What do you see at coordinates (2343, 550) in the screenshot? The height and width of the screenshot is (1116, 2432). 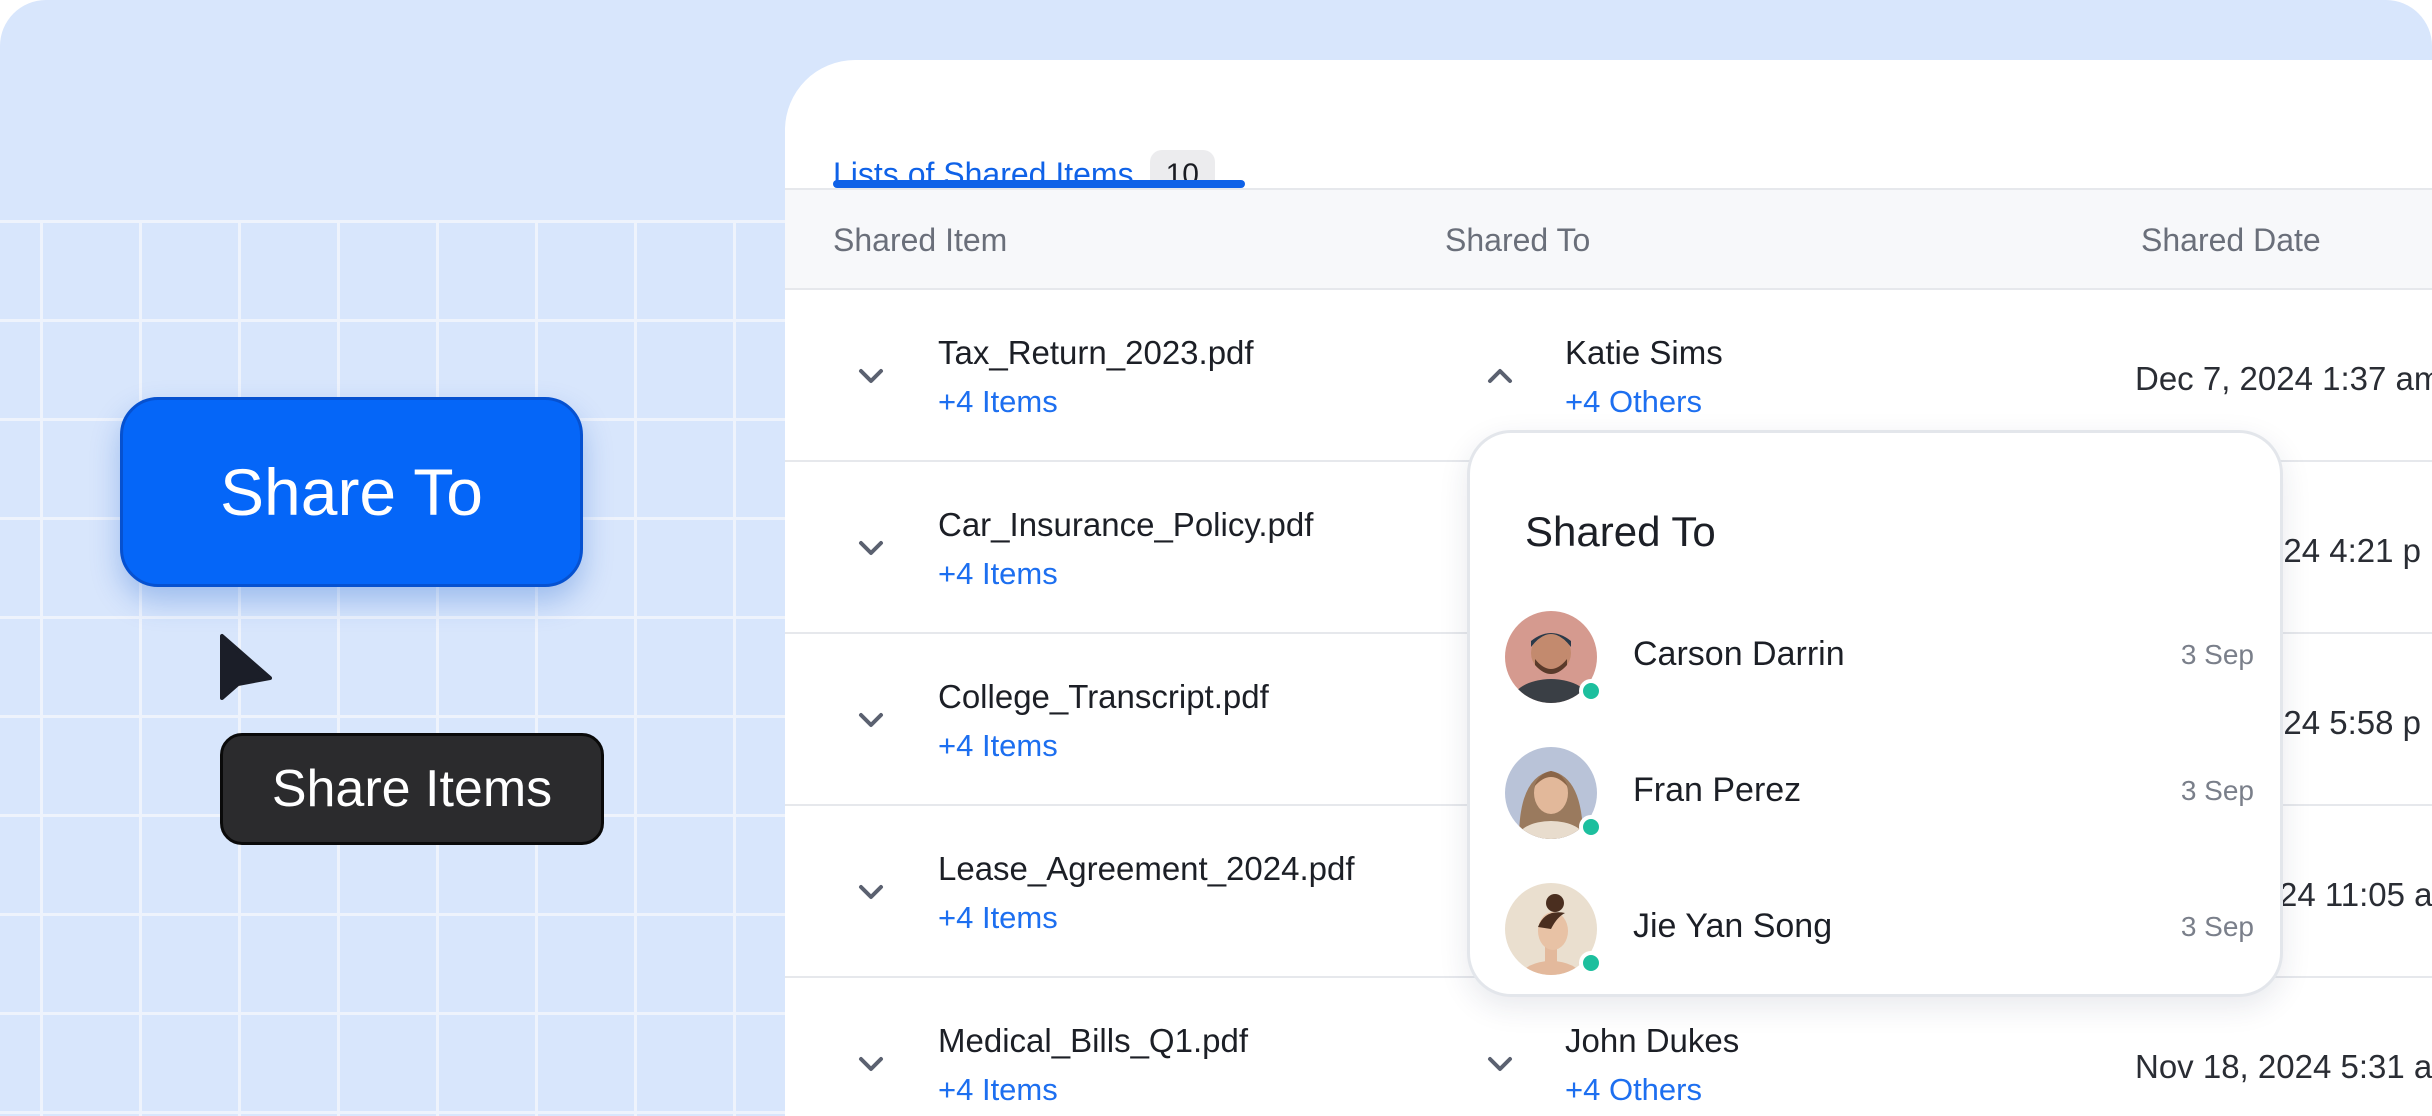 I see `shared-date: 024 4:21 p` at bounding box center [2343, 550].